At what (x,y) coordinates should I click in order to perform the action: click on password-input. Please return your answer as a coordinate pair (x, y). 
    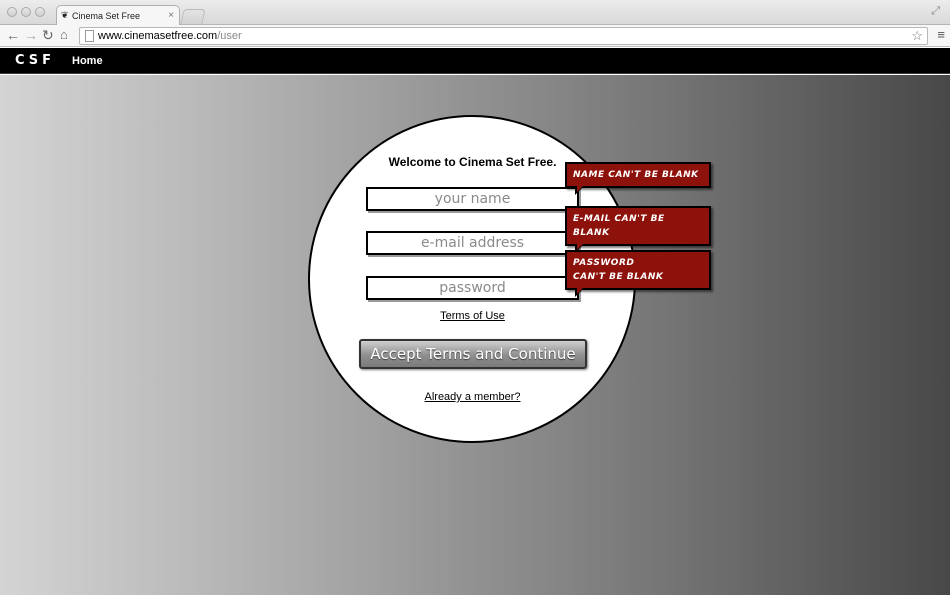
    Looking at the image, I should click on (472, 288).